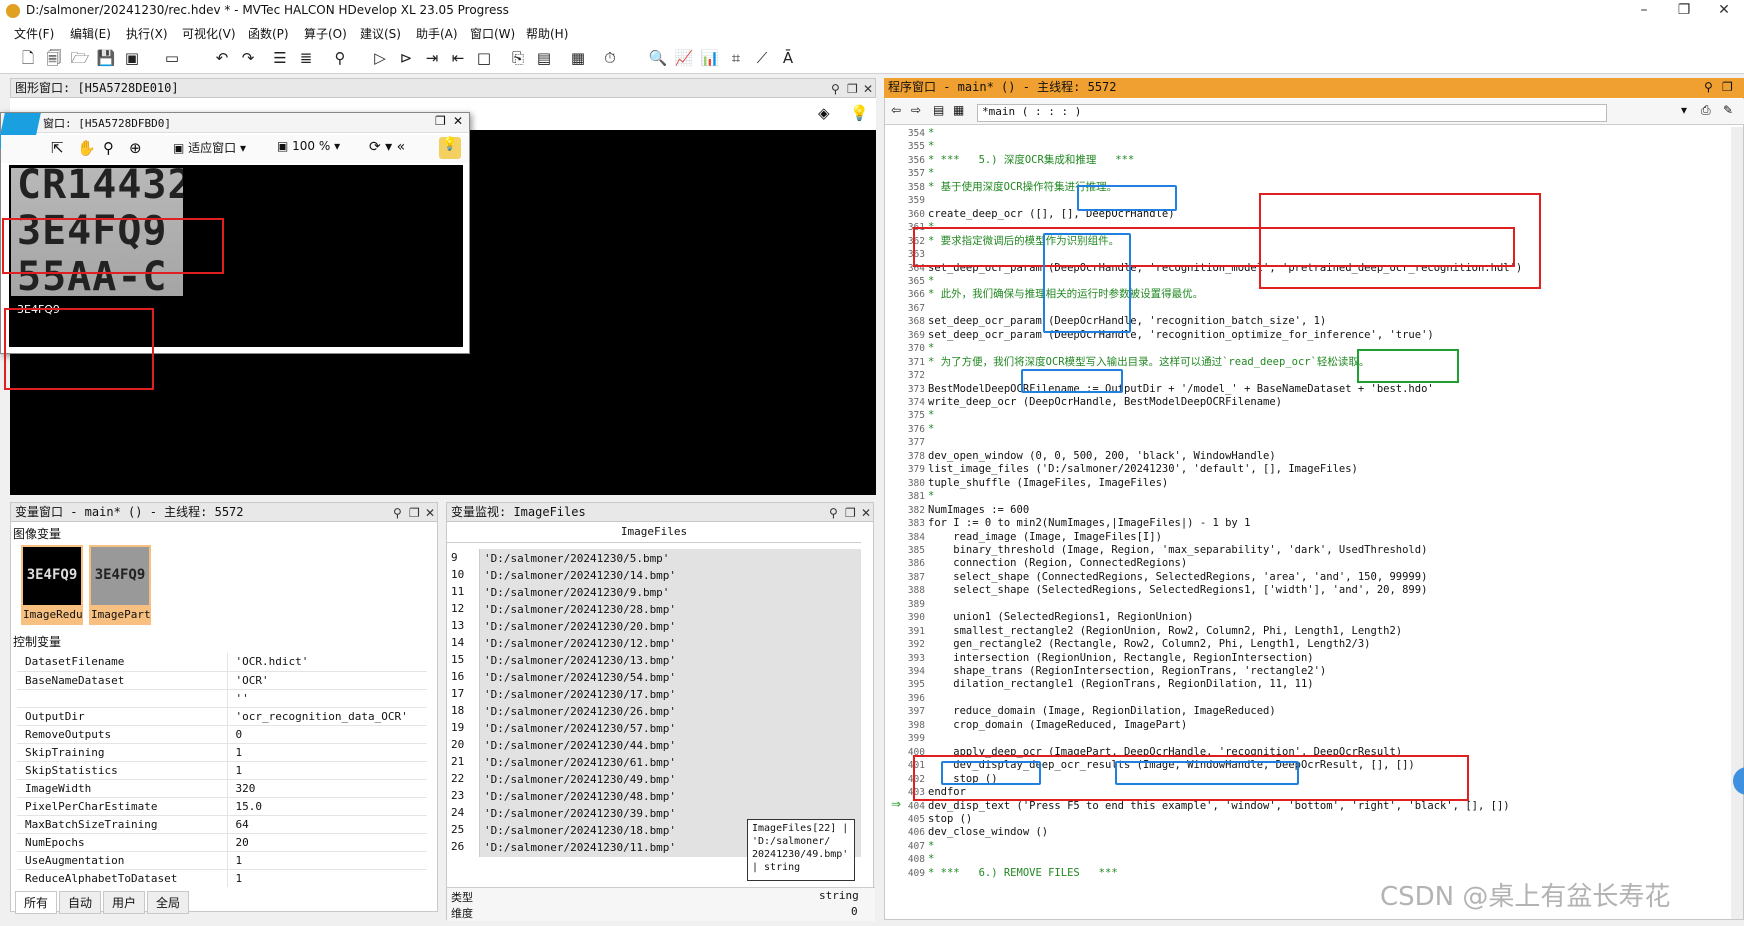 Image resolution: width=1744 pixels, height=926 pixels. Describe the element at coordinates (306, 58) in the screenshot. I see `checklist-icon: ≣` at that location.